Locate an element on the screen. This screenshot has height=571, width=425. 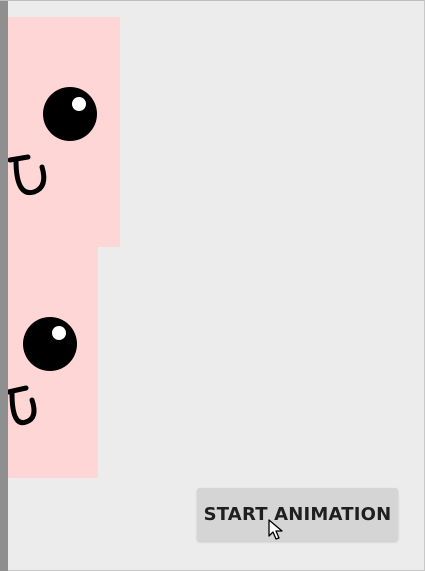
start-animation-button: START ANIMATION is located at coordinates (297, 514).